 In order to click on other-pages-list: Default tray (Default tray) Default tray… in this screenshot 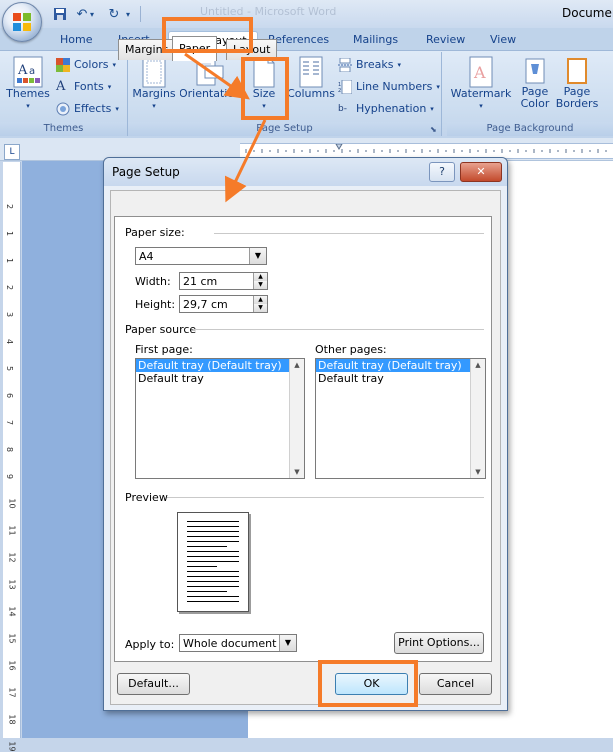, I will do `click(400, 418)`.